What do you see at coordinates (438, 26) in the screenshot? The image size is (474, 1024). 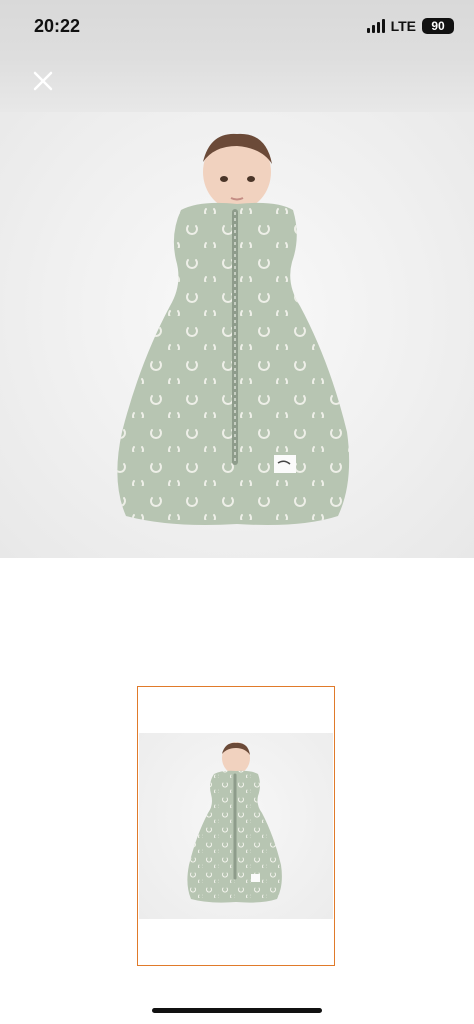 I see `battery-level: 90` at bounding box center [438, 26].